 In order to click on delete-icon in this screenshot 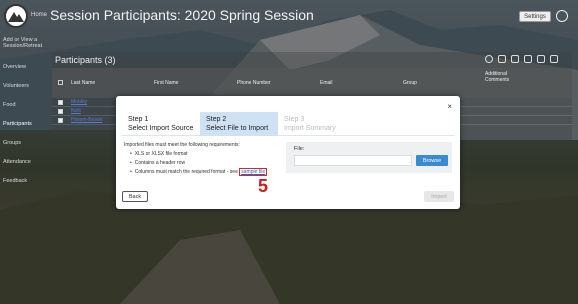, I will do `click(554, 59)`.